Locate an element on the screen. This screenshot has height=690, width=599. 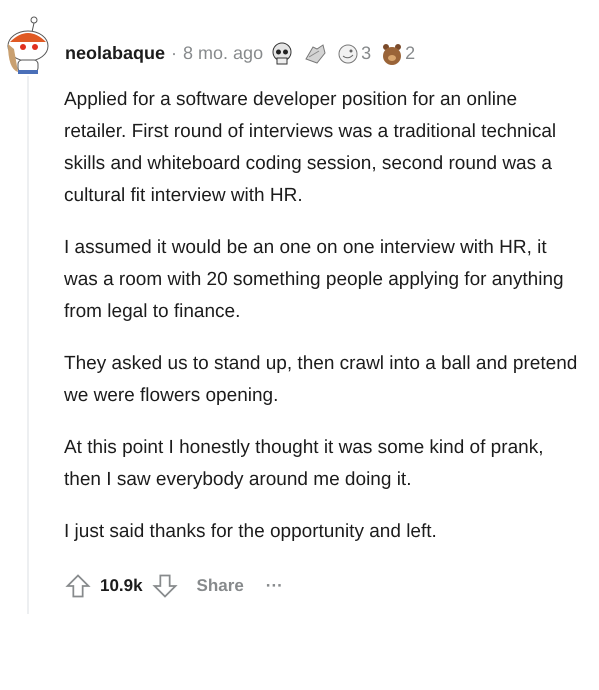
upvote-icon is located at coordinates (78, 586).